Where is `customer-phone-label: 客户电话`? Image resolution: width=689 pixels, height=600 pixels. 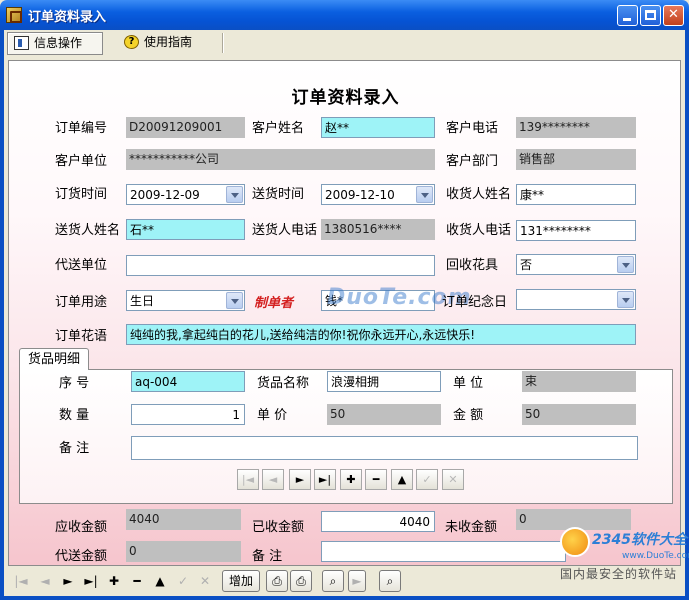
customer-phone-label: 客户电话 is located at coordinates (472, 128).